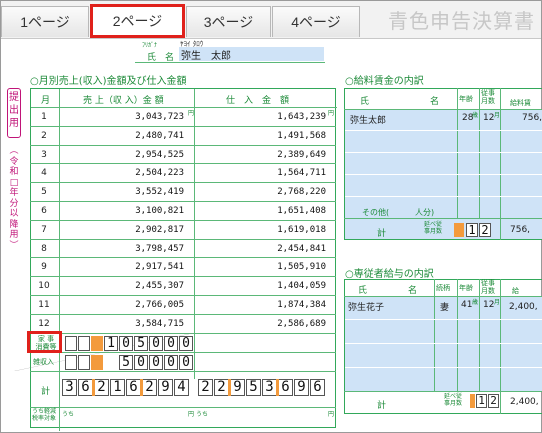 The image size is (542, 433). Describe the element at coordinates (523, 307) in the screenshot. I see `family-row1-amount: 2,400,` at that location.